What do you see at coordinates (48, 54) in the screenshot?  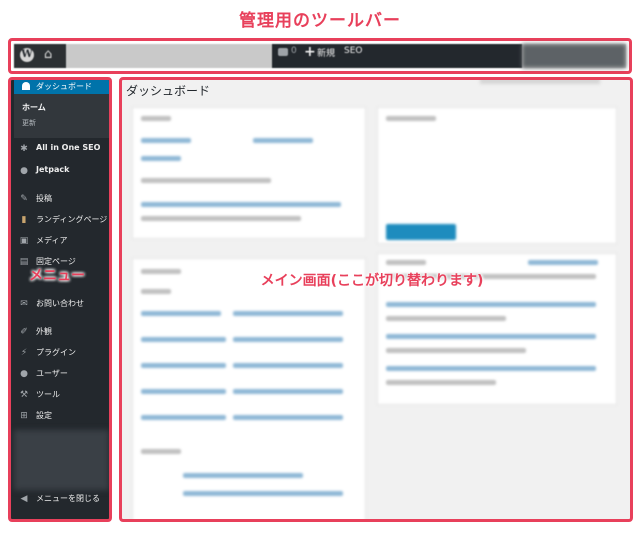 I see `home-icon: ⌂` at bounding box center [48, 54].